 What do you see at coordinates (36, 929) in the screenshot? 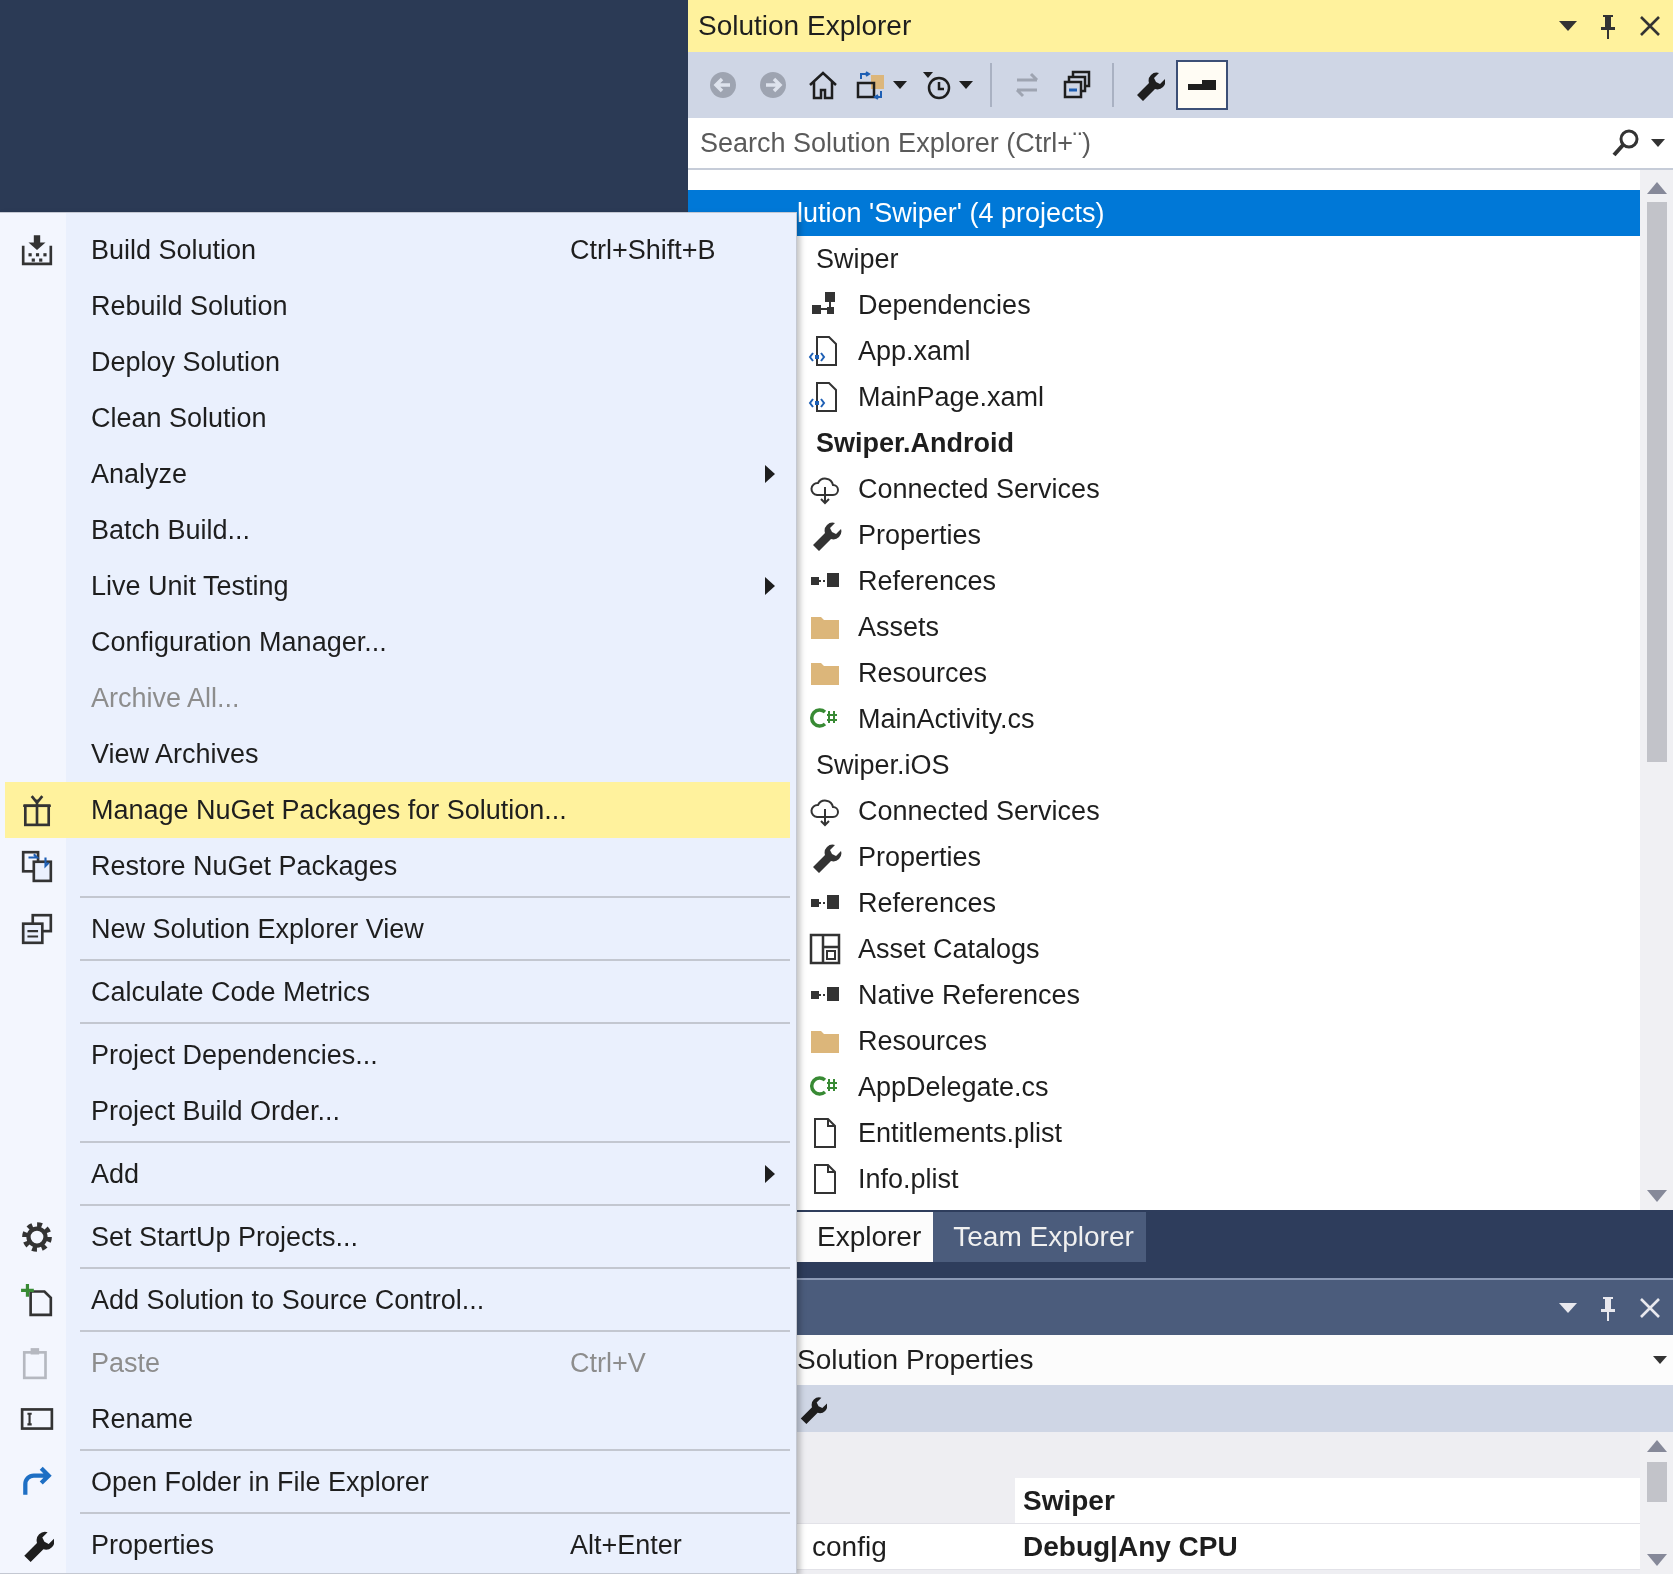
I see `windows-icon` at bounding box center [36, 929].